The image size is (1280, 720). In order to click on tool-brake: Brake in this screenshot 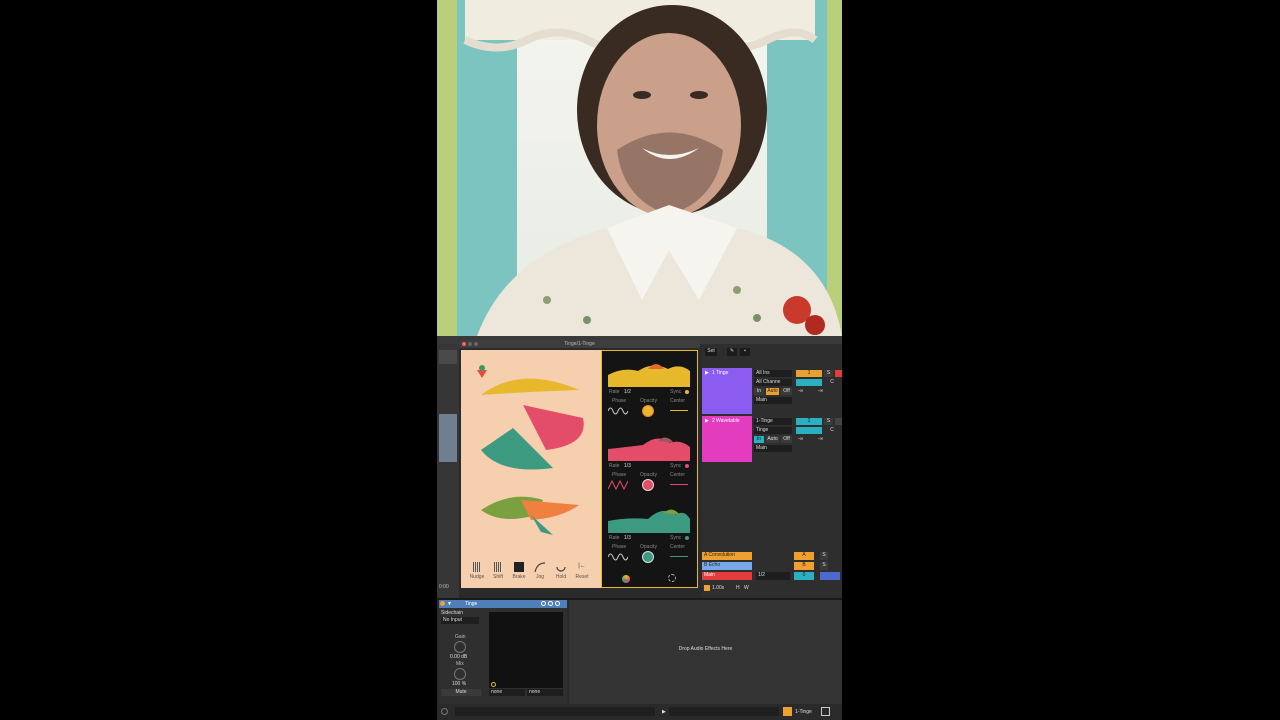, I will do `click(519, 573)`.